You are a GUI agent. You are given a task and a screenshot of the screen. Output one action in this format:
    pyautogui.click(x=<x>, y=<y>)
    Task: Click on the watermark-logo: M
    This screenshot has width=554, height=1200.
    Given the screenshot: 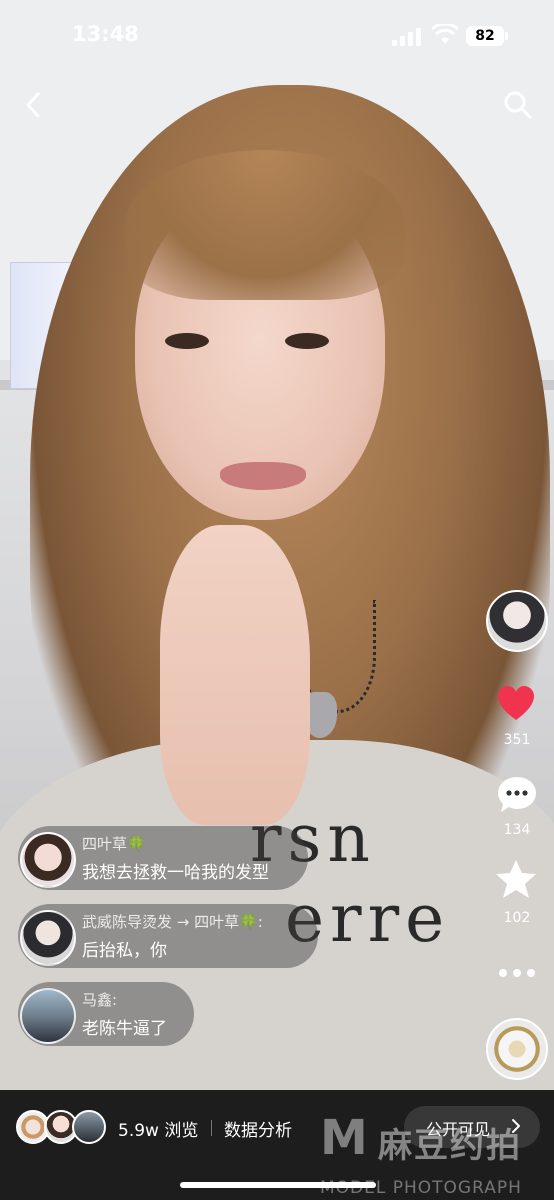 What is the action you would take?
    pyautogui.click(x=344, y=1138)
    